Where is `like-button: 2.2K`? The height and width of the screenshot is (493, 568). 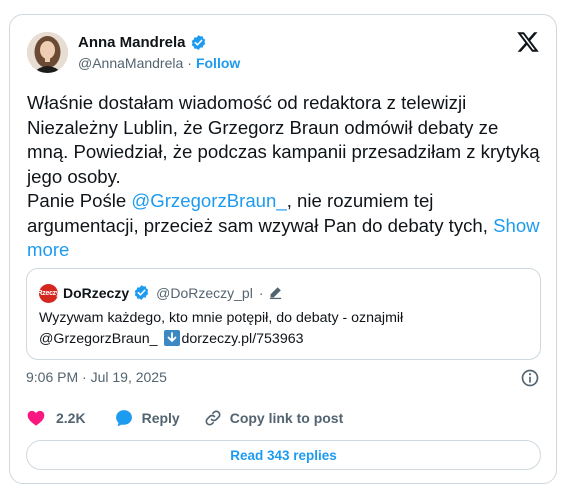
like-button: 2.2K is located at coordinates (56, 418).